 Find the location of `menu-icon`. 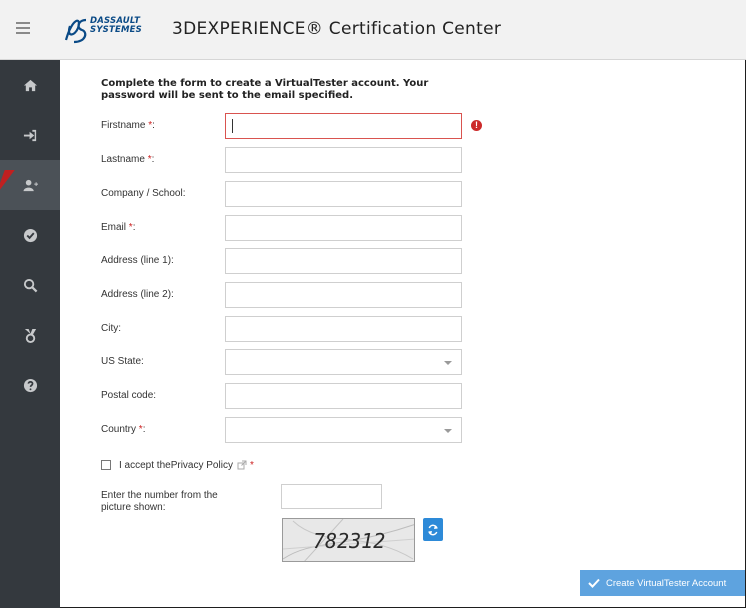

menu-icon is located at coordinates (23, 28).